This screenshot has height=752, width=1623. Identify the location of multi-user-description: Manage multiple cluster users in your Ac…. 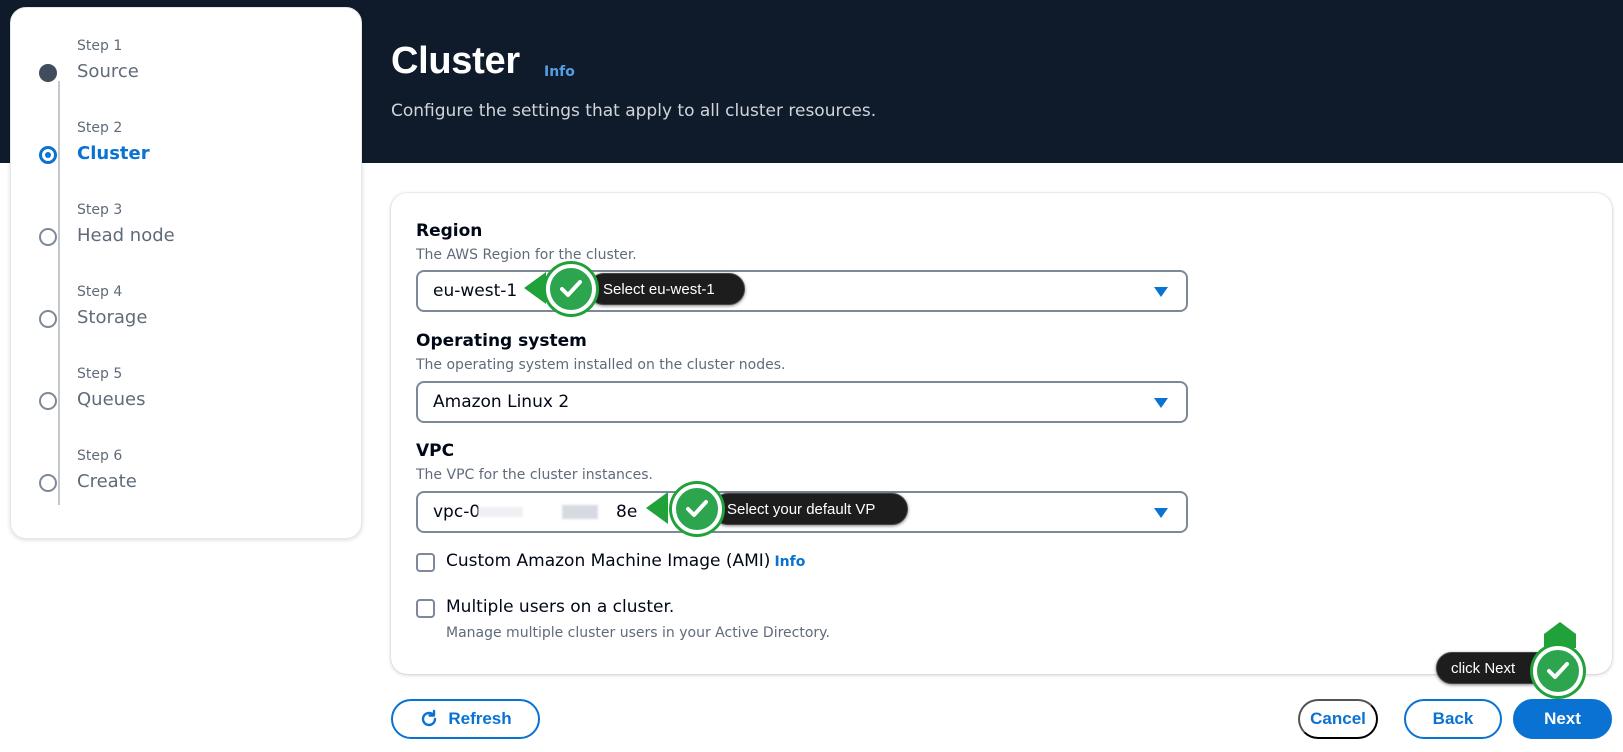
(638, 633).